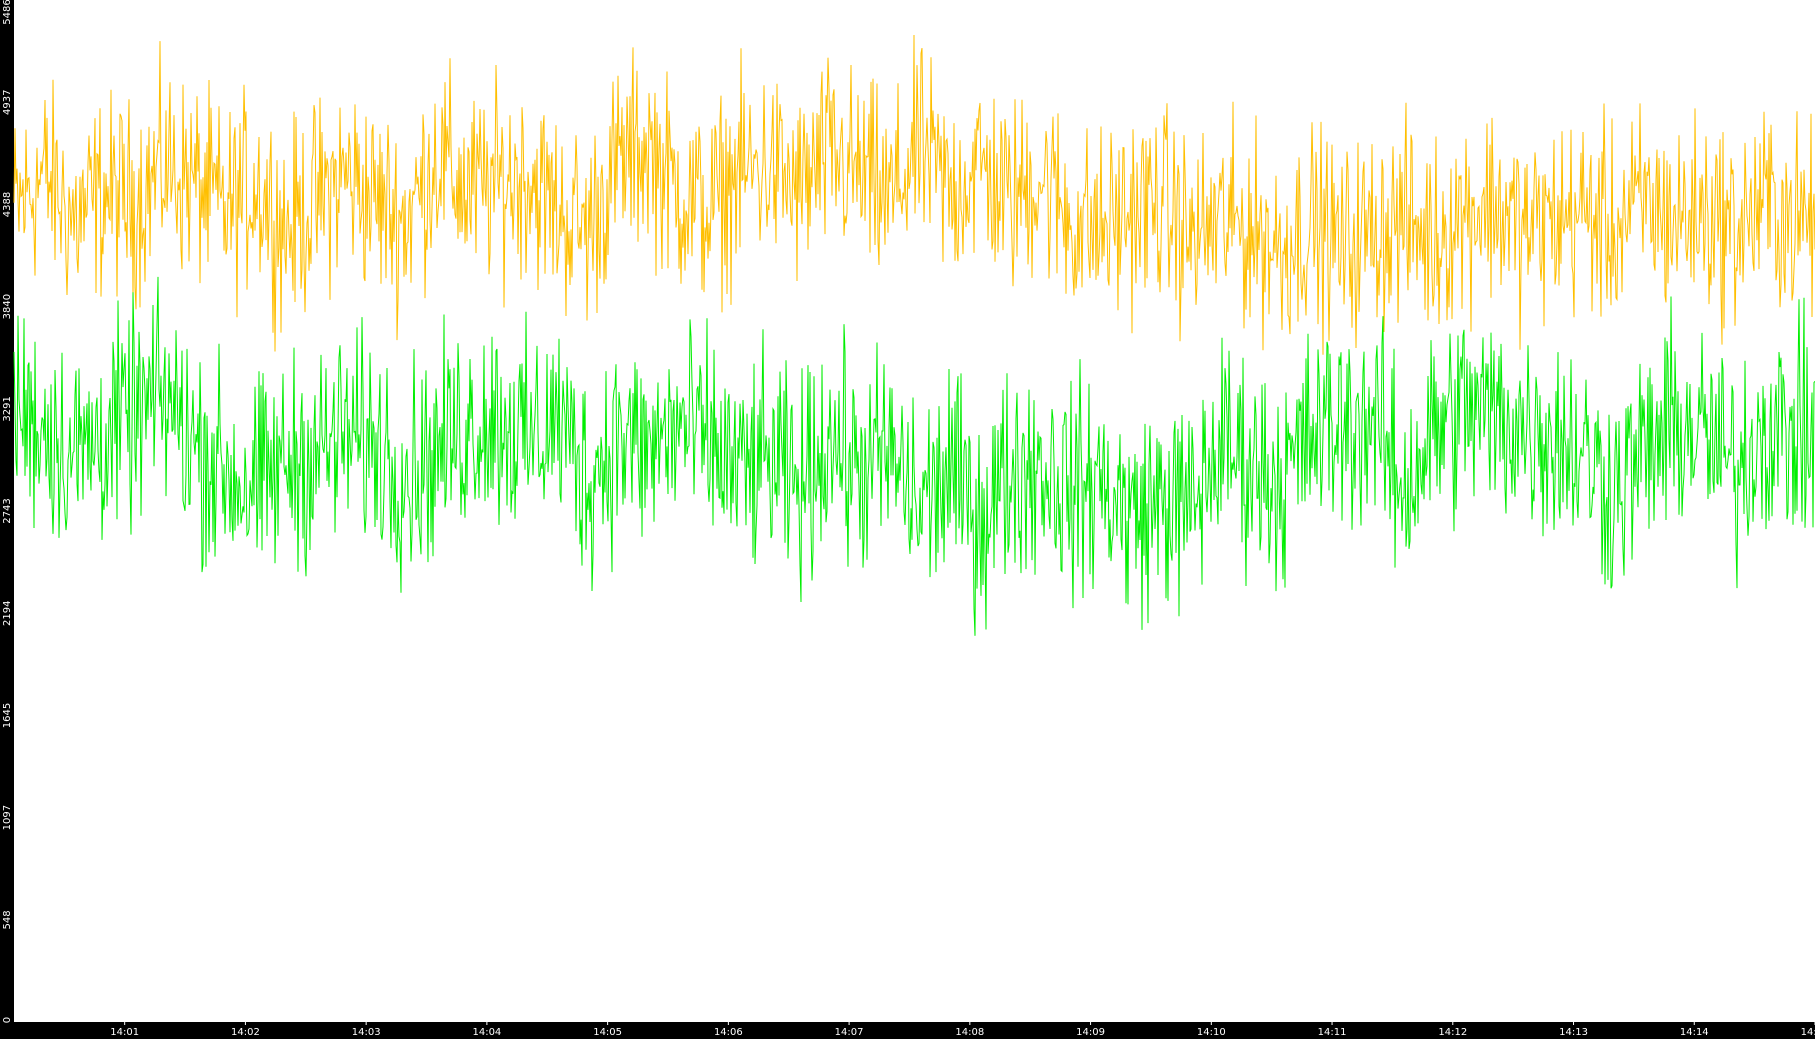  I want to click on y-tick-label: 3840, so click(7, 306).